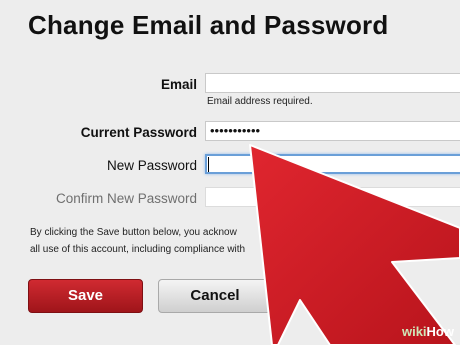  I want to click on confirm-password-field, so click(332, 197).